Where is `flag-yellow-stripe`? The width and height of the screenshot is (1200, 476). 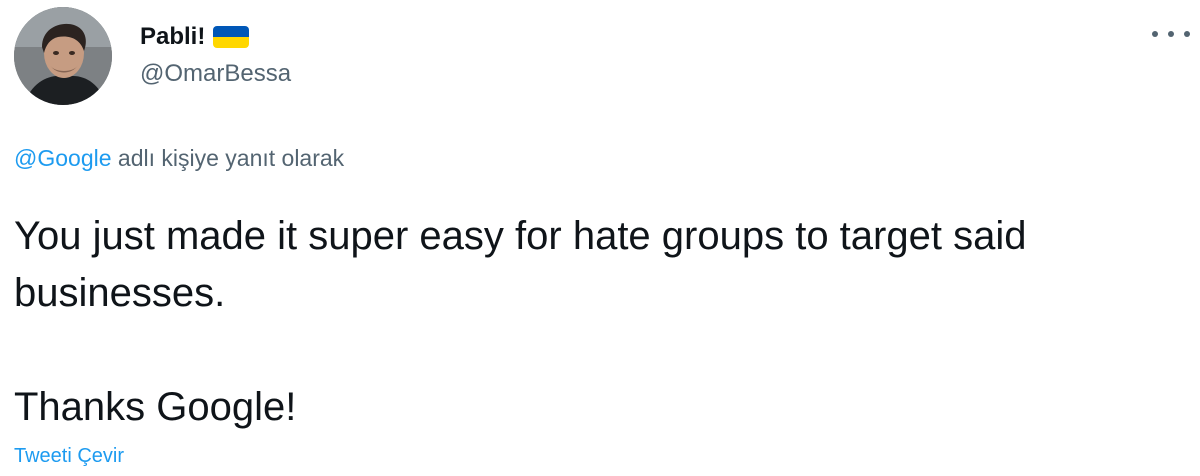 flag-yellow-stripe is located at coordinates (231, 42).